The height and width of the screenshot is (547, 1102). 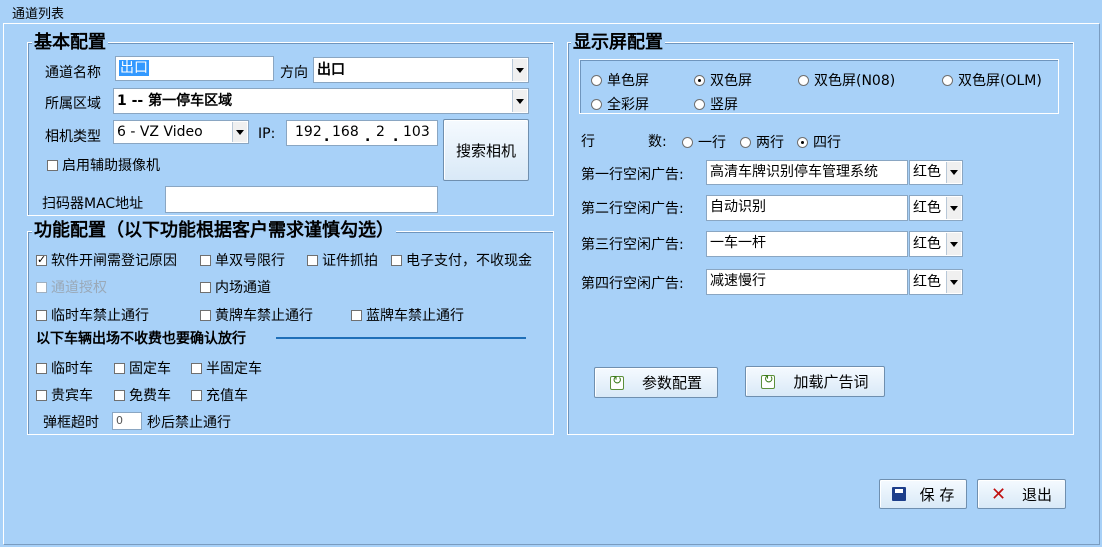 I want to click on direction-select: 出口, so click(x=421, y=70).